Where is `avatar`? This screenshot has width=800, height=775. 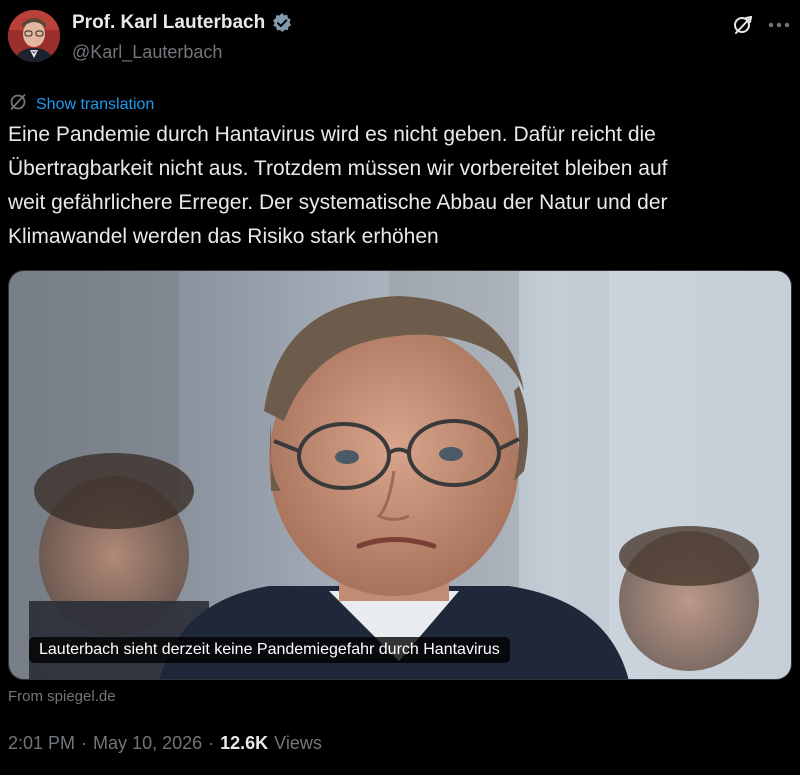 avatar is located at coordinates (34, 36).